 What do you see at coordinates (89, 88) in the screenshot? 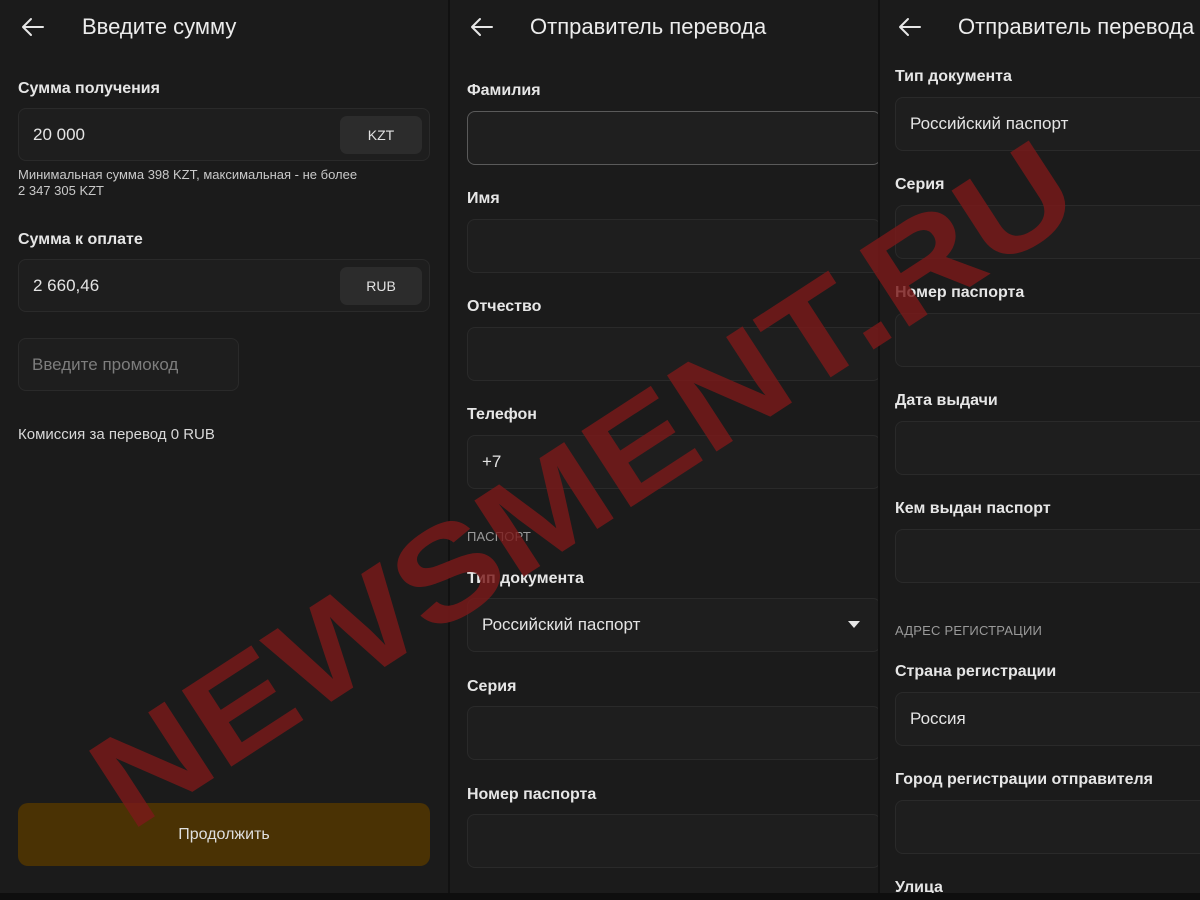
I see `receive-amount-label: Сумма получения` at bounding box center [89, 88].